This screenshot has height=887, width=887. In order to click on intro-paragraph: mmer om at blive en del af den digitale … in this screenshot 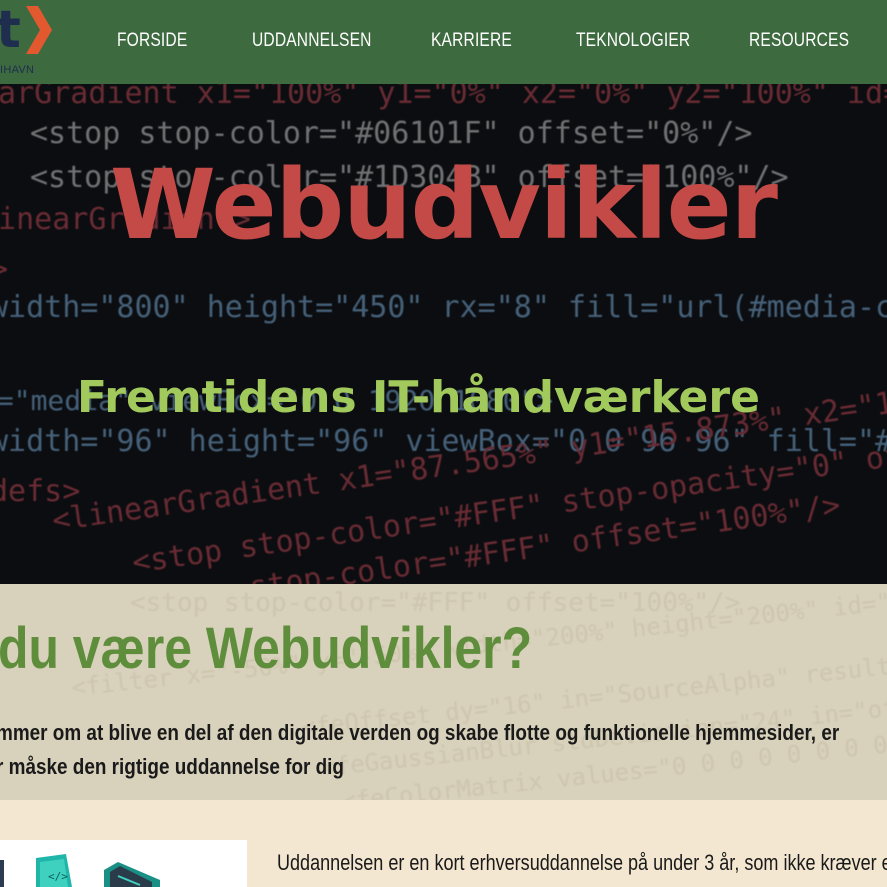, I will do `click(432, 750)`.